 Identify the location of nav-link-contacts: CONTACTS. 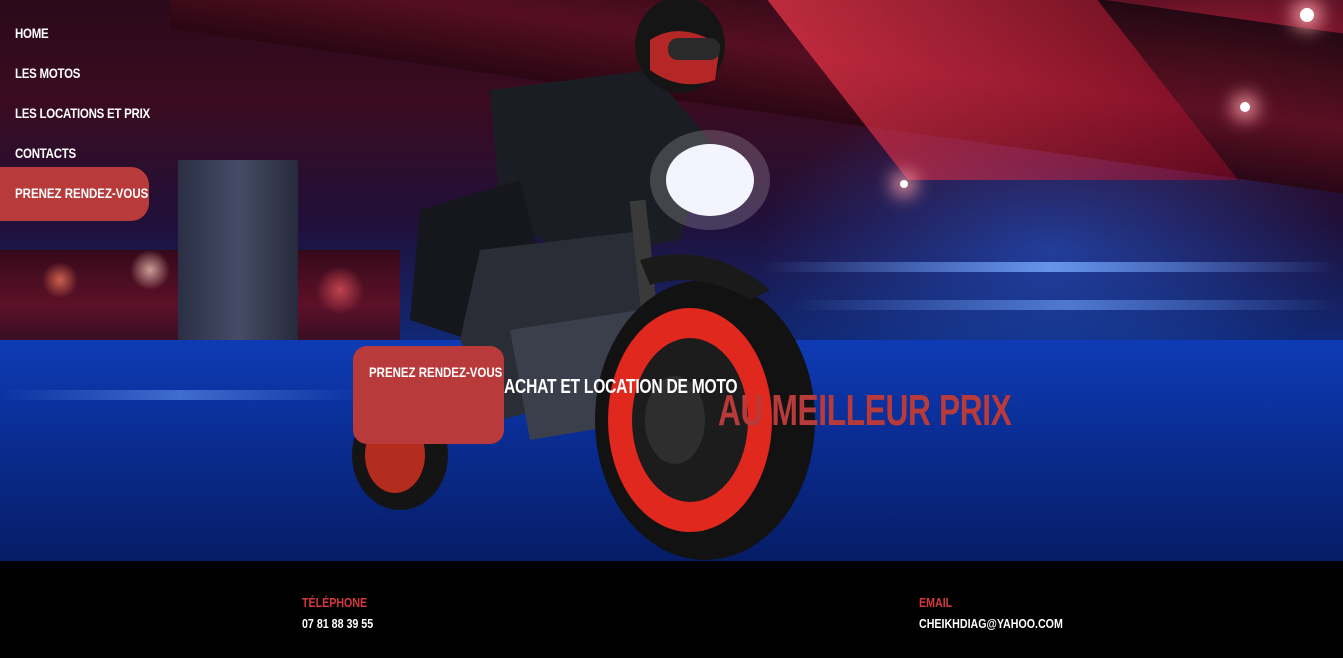
(45, 153).